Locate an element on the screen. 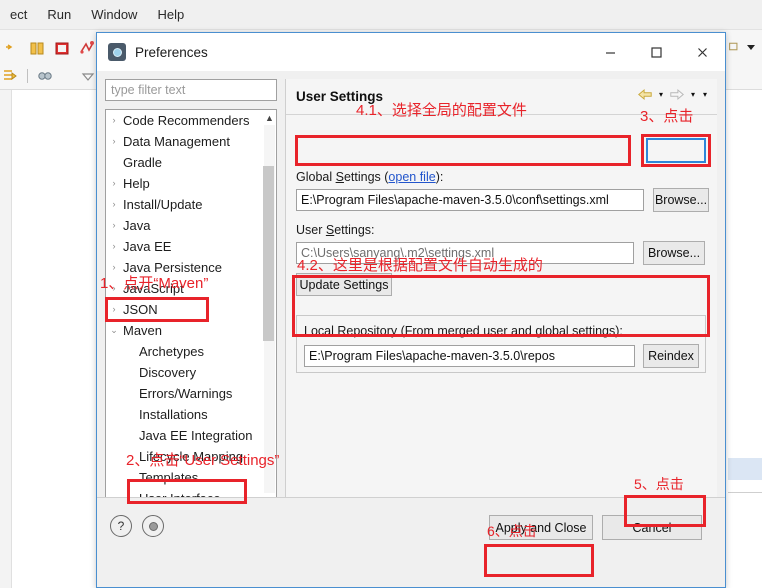 The height and width of the screenshot is (588, 762). search-input is located at coordinates (191, 90).